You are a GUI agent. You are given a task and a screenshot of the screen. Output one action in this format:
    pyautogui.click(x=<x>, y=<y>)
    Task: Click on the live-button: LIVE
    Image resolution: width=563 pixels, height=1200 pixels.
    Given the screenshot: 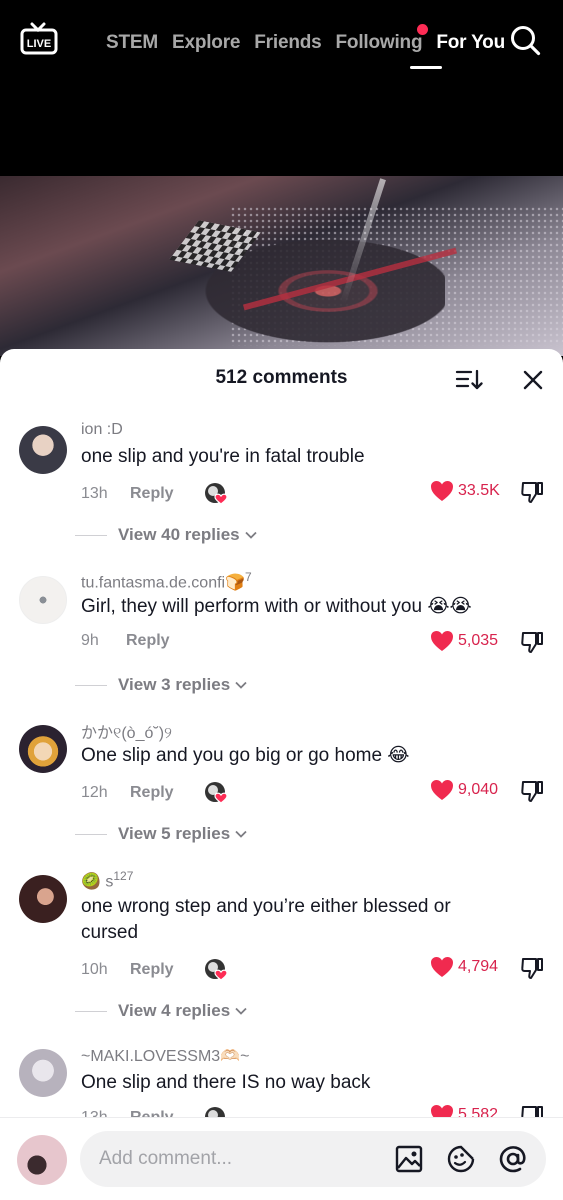 What is the action you would take?
    pyautogui.click(x=39, y=39)
    